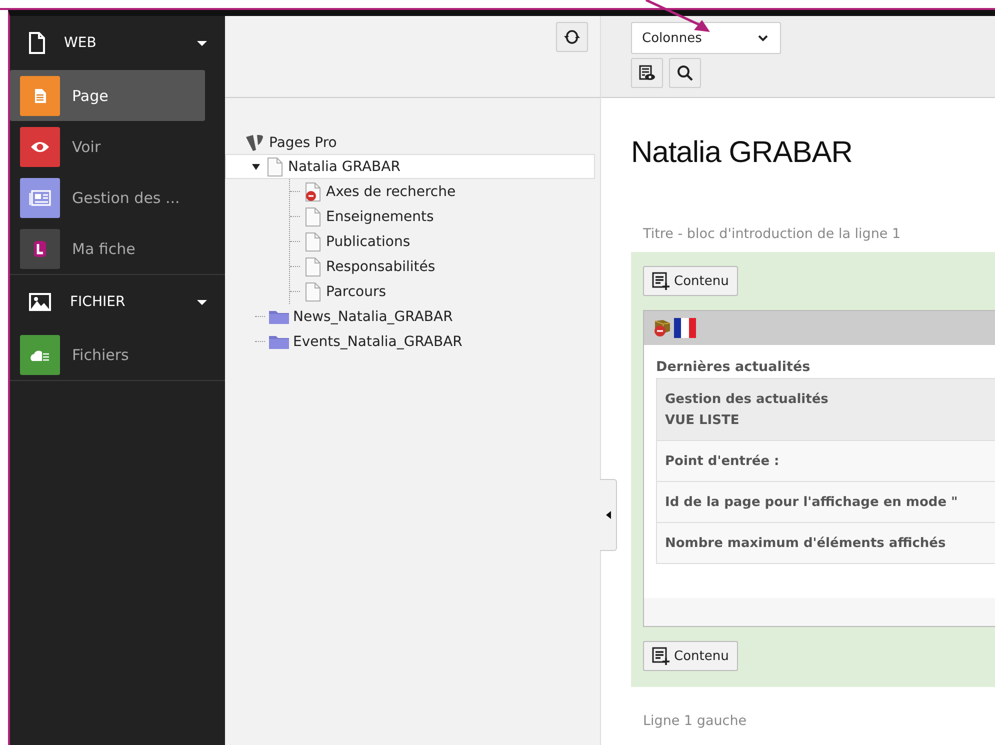 Image resolution: width=995 pixels, height=745 pixels. I want to click on module-group-label: FICHIER, so click(124, 302).